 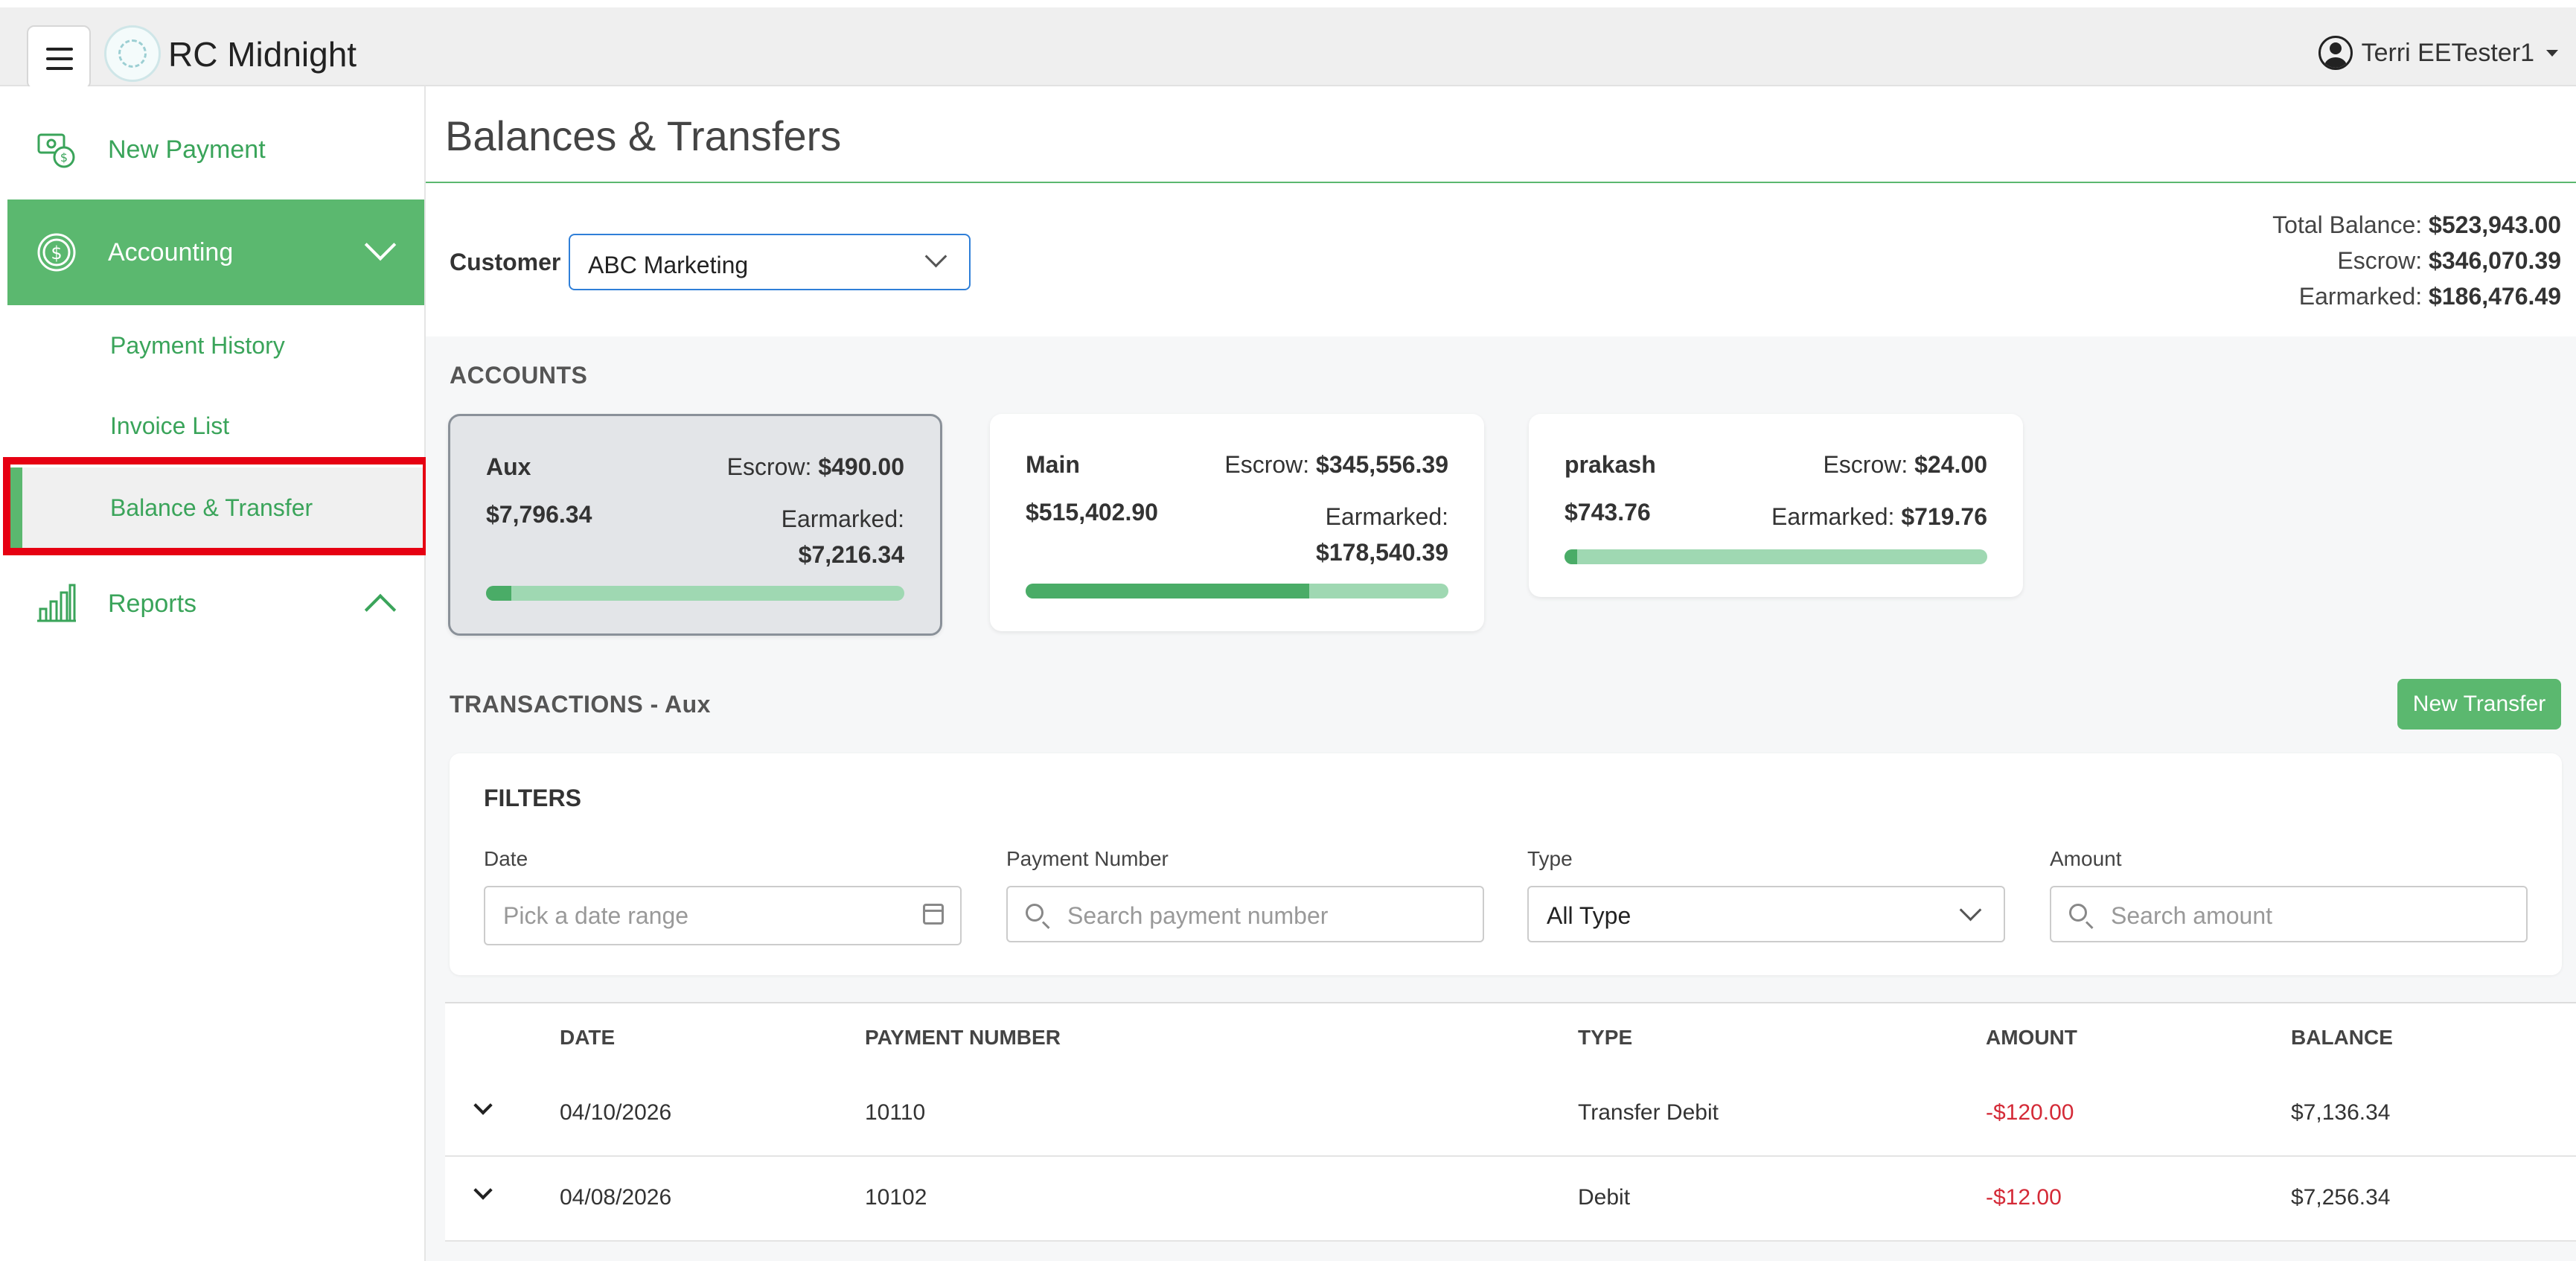 What do you see at coordinates (2495, 224) in the screenshot?
I see `total-balance-value: $523,943.00` at bounding box center [2495, 224].